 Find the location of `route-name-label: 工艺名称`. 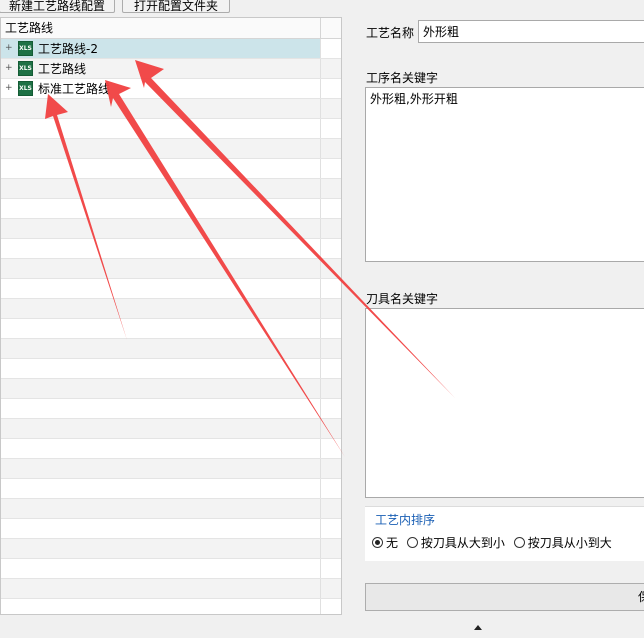

route-name-label: 工艺名称 is located at coordinates (390, 33).